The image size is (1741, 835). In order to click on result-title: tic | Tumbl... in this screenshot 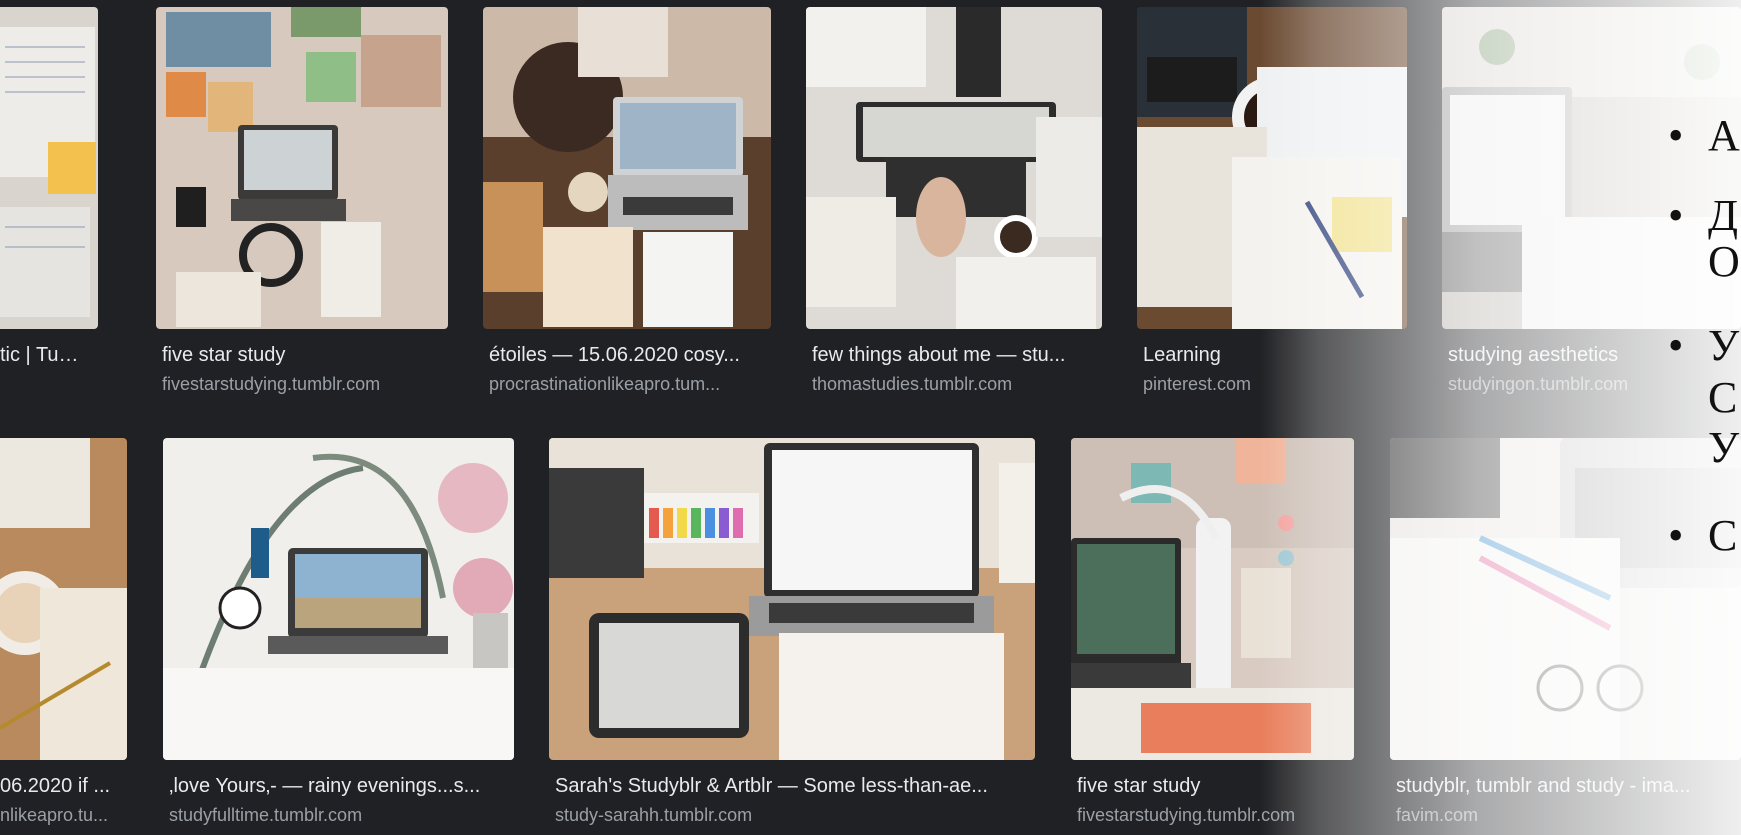, I will do `click(47, 355)`.